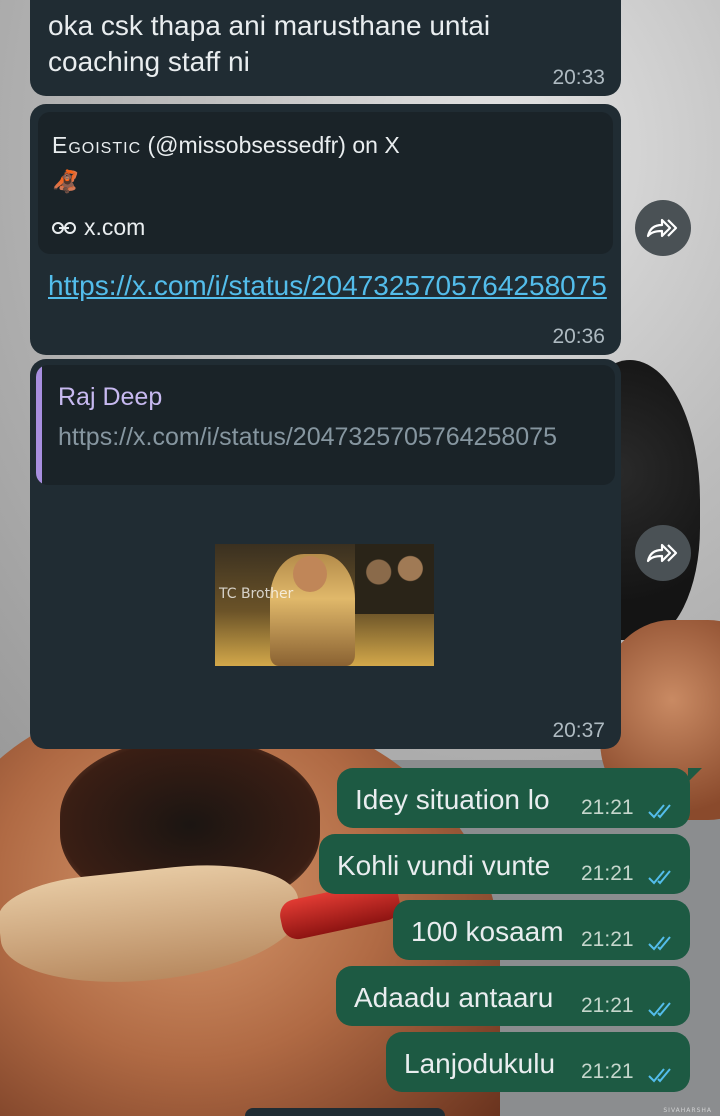  What do you see at coordinates (687, 1110) in the screenshot?
I see `wallpaper-watermark: SIVAHARSHA` at bounding box center [687, 1110].